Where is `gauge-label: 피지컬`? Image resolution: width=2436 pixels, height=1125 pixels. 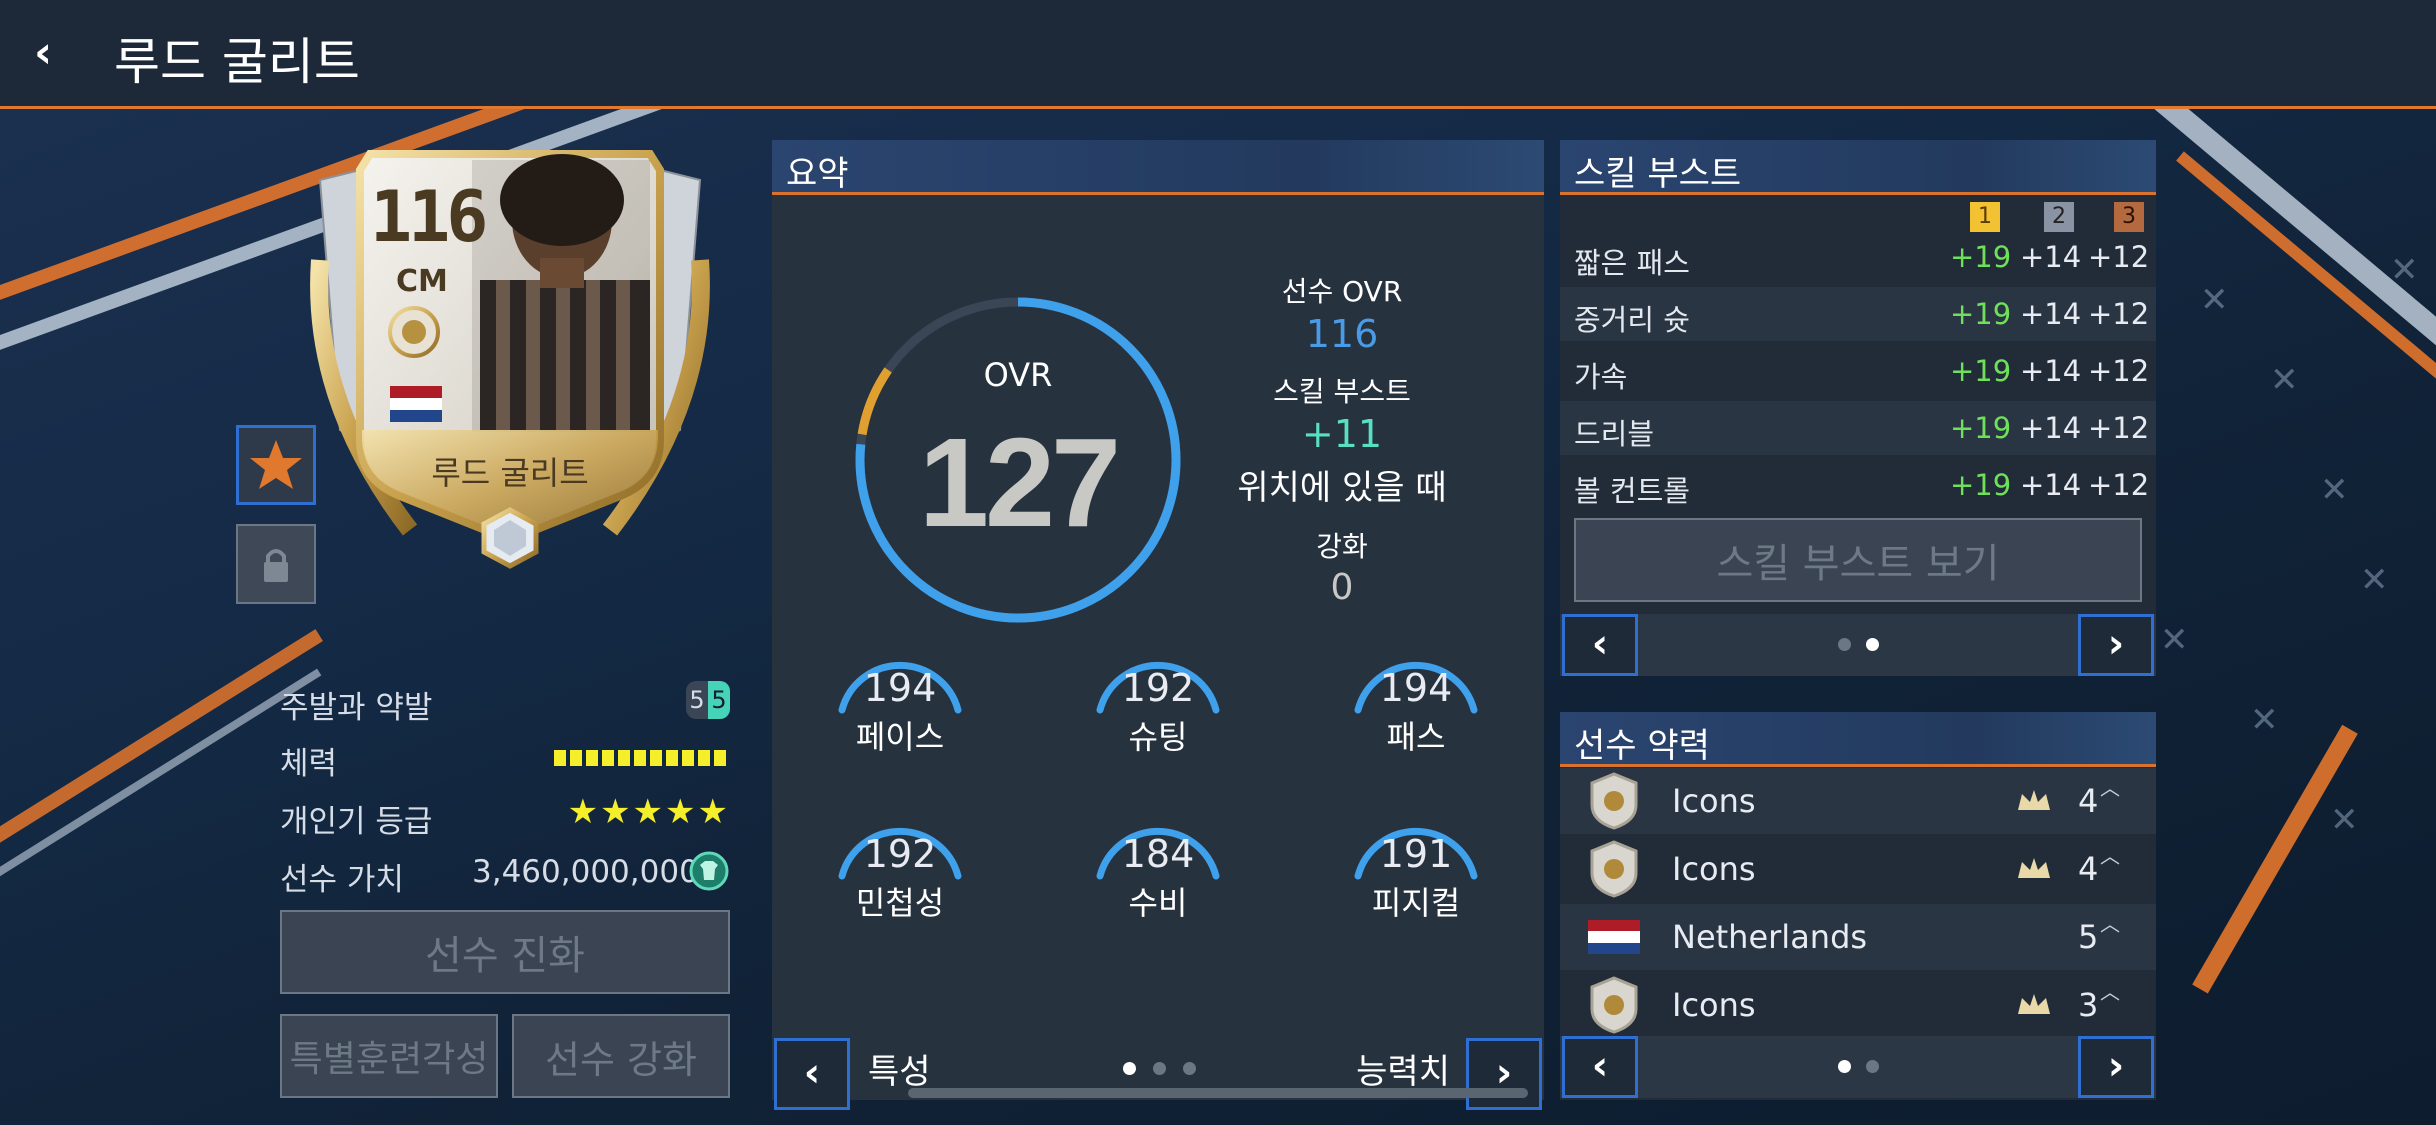 gauge-label: 피지컬 is located at coordinates (1416, 903).